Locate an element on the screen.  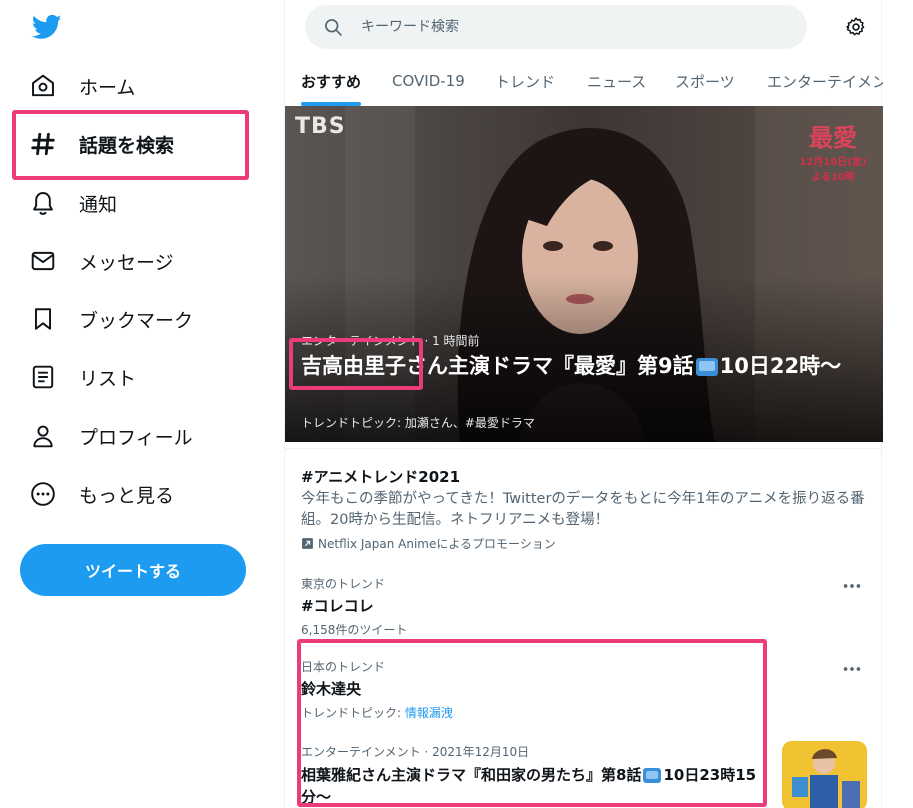
sidebar-item-messages: メッセージ is located at coordinates (101, 261).